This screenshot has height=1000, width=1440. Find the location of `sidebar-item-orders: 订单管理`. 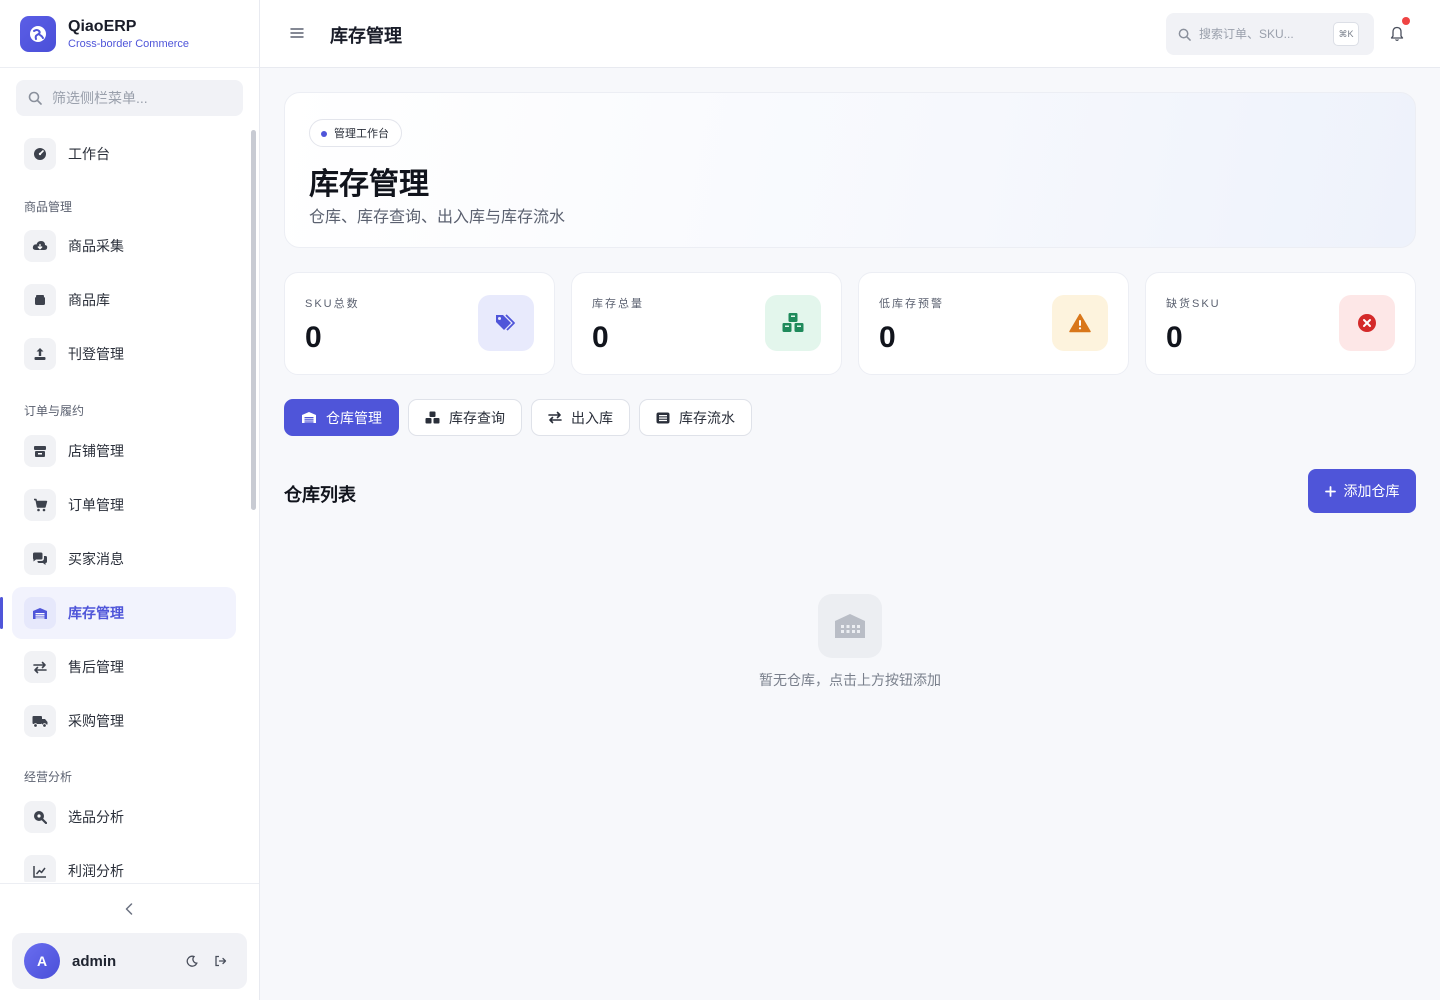

sidebar-item-orders: 订单管理 is located at coordinates (124, 505).